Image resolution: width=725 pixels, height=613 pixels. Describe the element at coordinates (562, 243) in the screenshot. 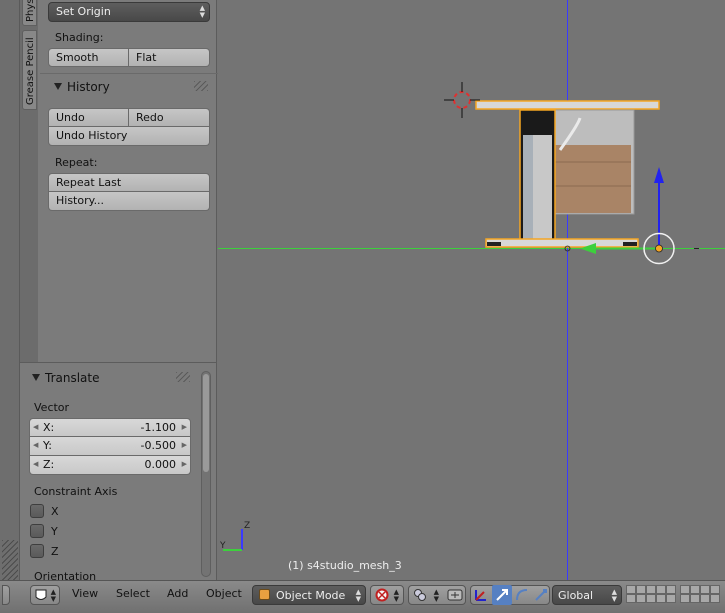

I see `mesh-bottom-plate` at that location.